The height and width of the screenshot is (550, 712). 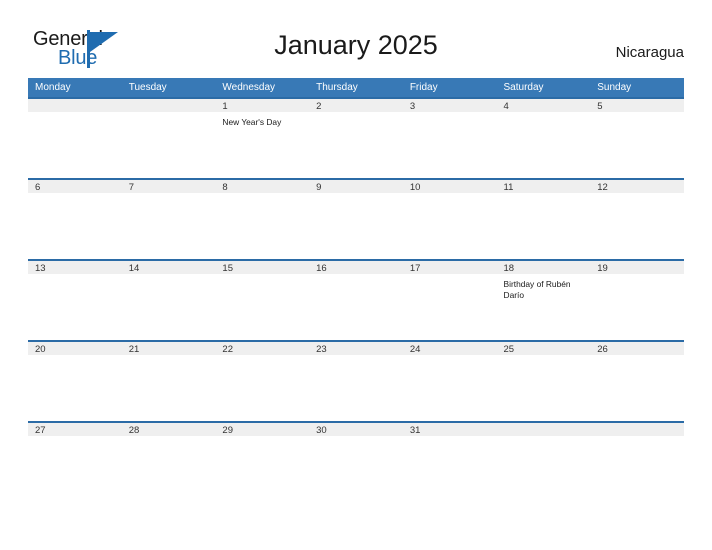 I want to click on day-cell: 31, so click(x=450, y=462).